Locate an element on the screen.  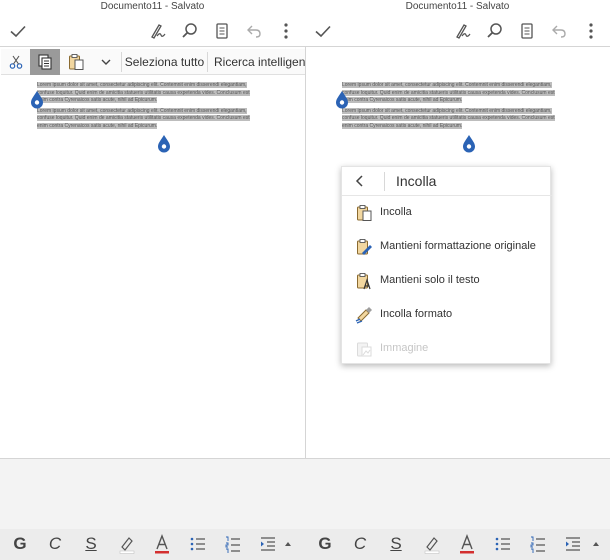
paste-picture-icon is located at coordinates (364, 349).